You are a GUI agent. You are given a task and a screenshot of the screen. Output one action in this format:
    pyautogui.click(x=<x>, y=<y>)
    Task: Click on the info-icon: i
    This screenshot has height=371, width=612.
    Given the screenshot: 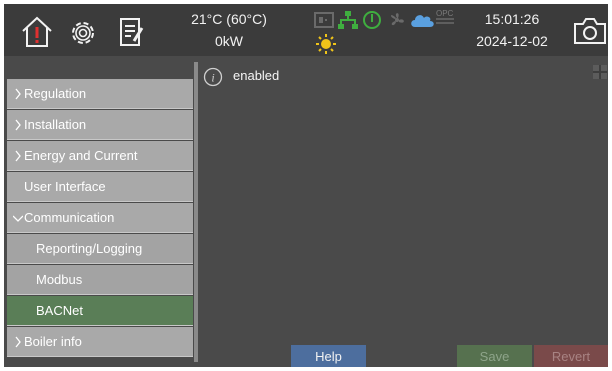 What is the action you would take?
    pyautogui.click(x=213, y=79)
    